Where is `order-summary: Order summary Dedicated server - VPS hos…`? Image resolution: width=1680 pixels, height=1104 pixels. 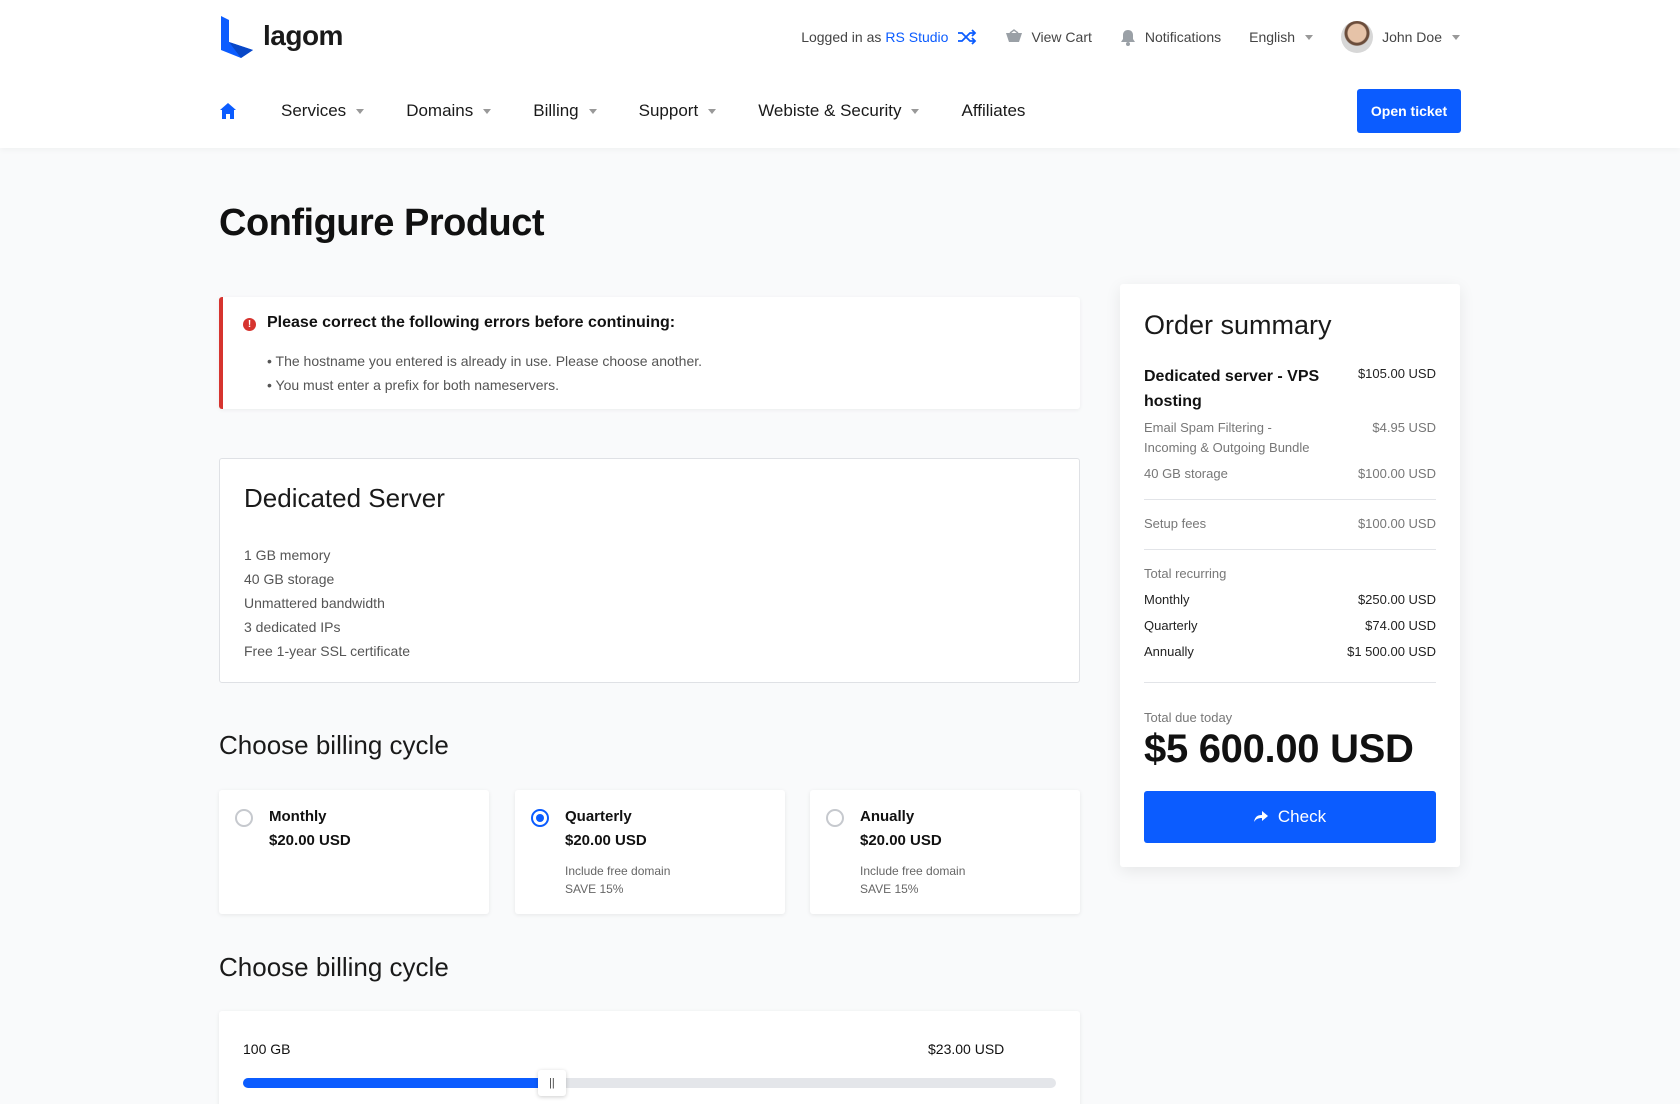
order-summary: Order summary Dedicated server - VPS hos… is located at coordinates (1290, 575).